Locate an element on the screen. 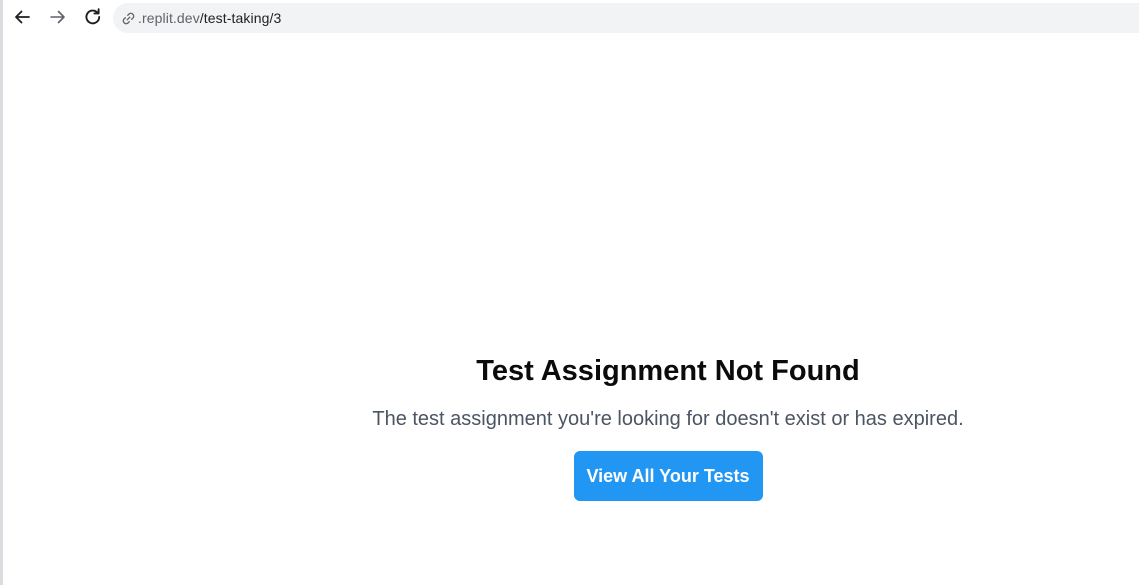  link-icon is located at coordinates (128, 18).